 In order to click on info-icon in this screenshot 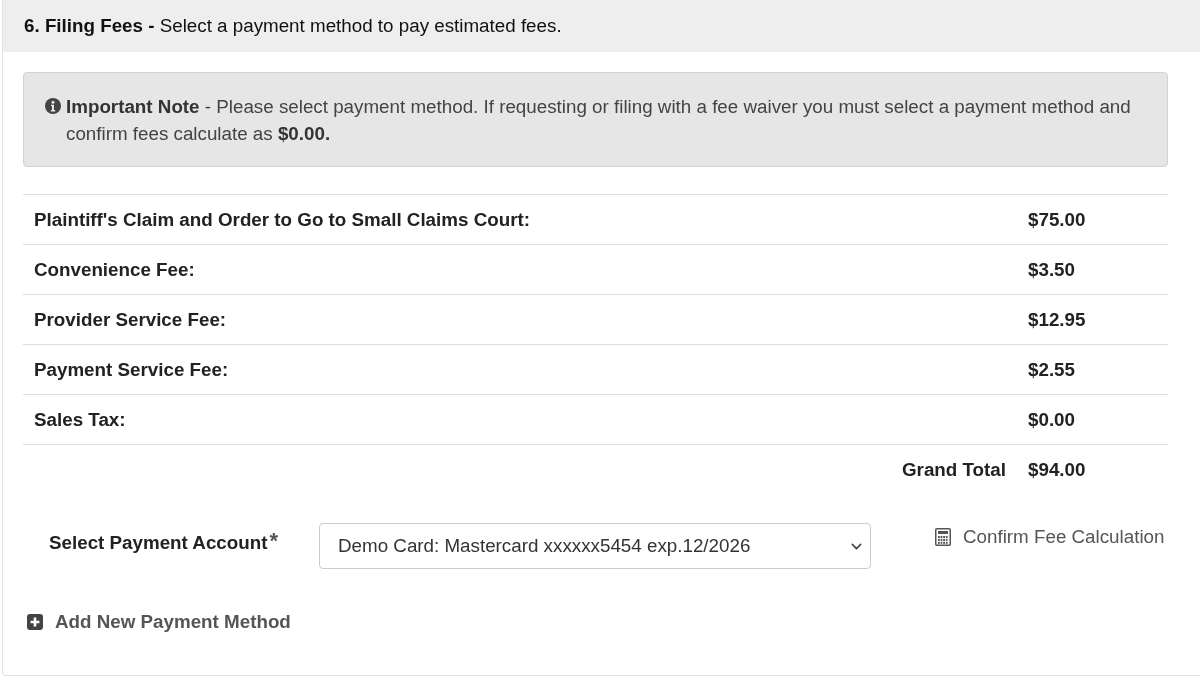, I will do `click(53, 106)`.